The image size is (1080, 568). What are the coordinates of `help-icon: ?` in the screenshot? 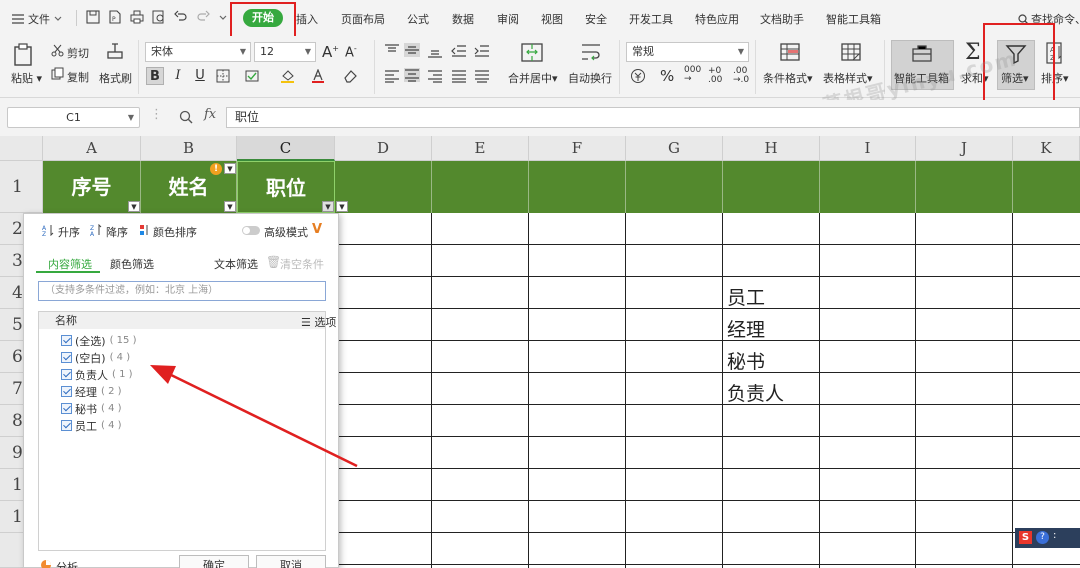 It's located at (1042, 537).